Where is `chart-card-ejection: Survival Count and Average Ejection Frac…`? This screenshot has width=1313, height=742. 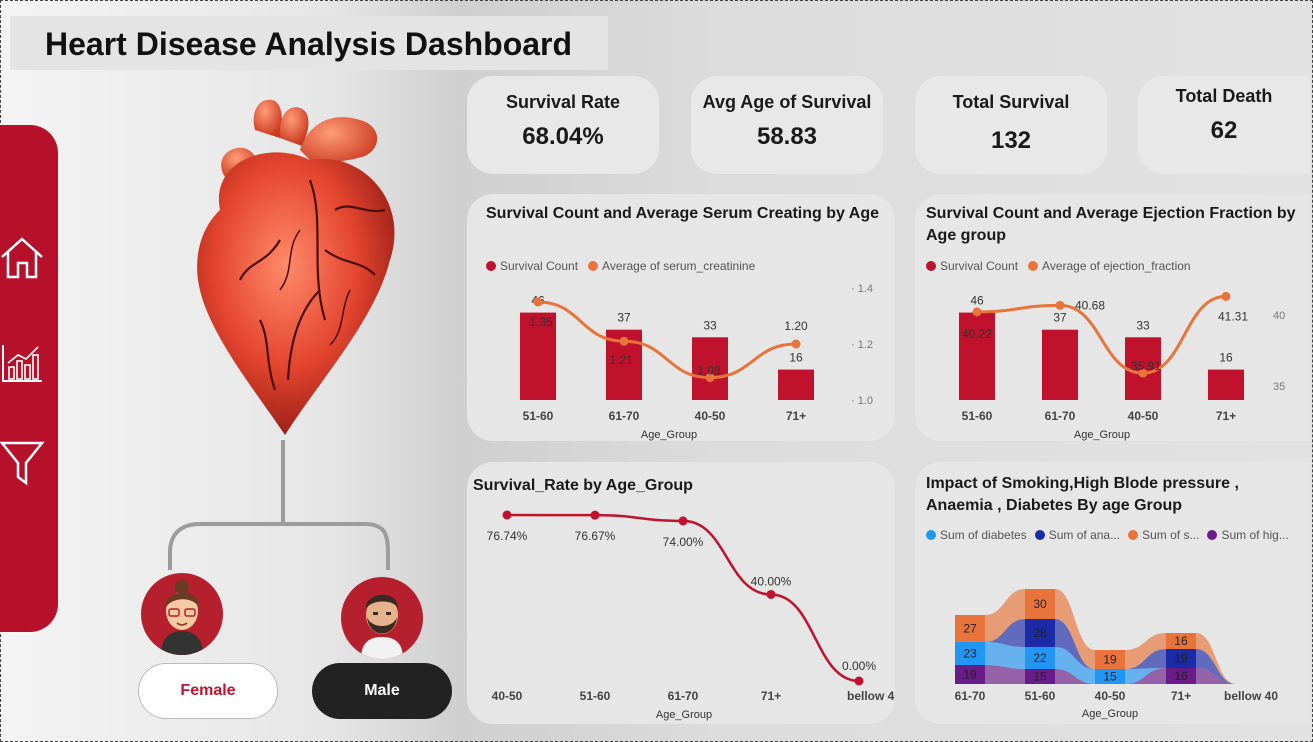 chart-card-ejection: Survival Count and Average Ejection Frac… is located at coordinates (1113, 317).